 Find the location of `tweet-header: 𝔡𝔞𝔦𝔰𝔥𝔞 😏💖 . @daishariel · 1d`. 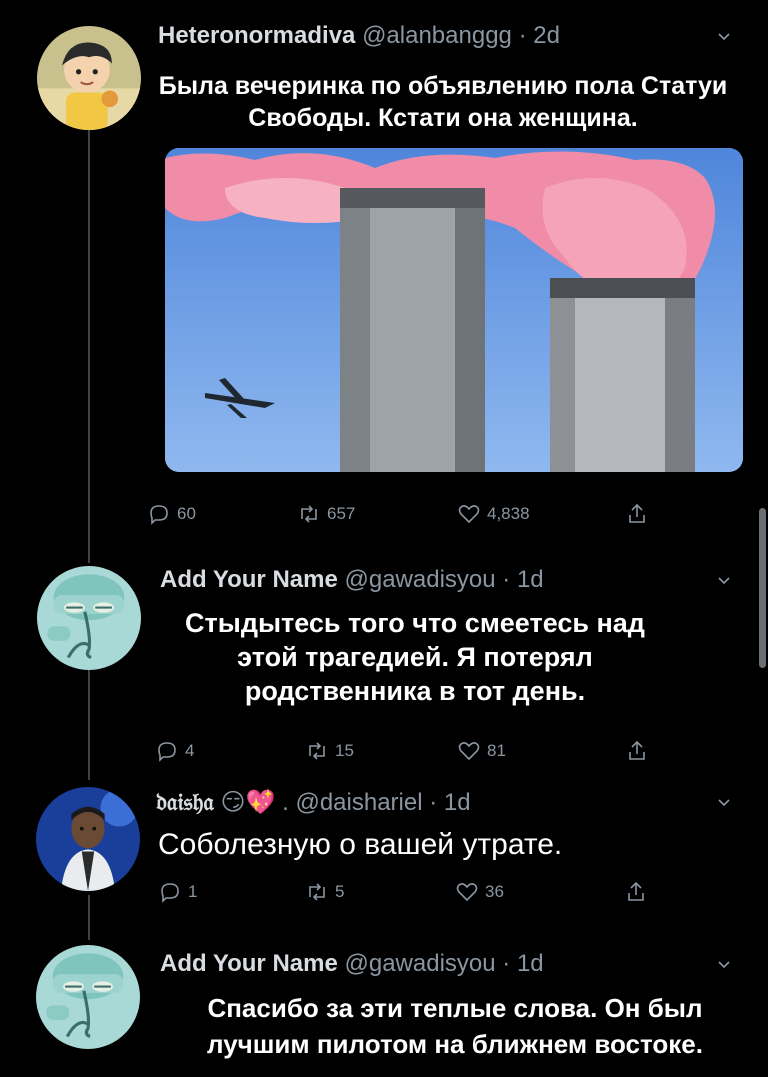

tweet-header: 𝔡𝔞𝔦𝔰𝔥𝔞 😏💖 . @daishariel · 1d is located at coordinates (313, 802).